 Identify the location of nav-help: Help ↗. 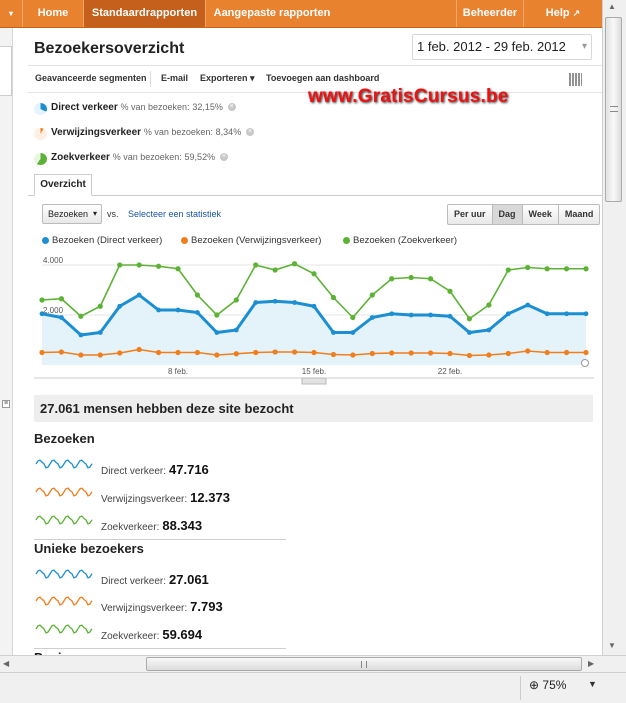
(563, 13).